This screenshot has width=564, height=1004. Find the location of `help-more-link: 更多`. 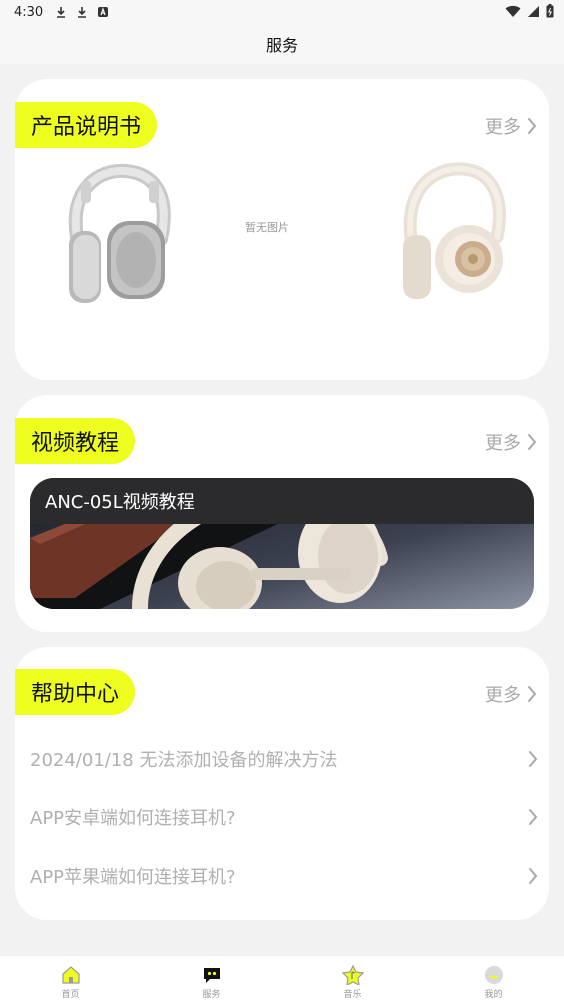

help-more-link: 更多 is located at coordinates (511, 694).